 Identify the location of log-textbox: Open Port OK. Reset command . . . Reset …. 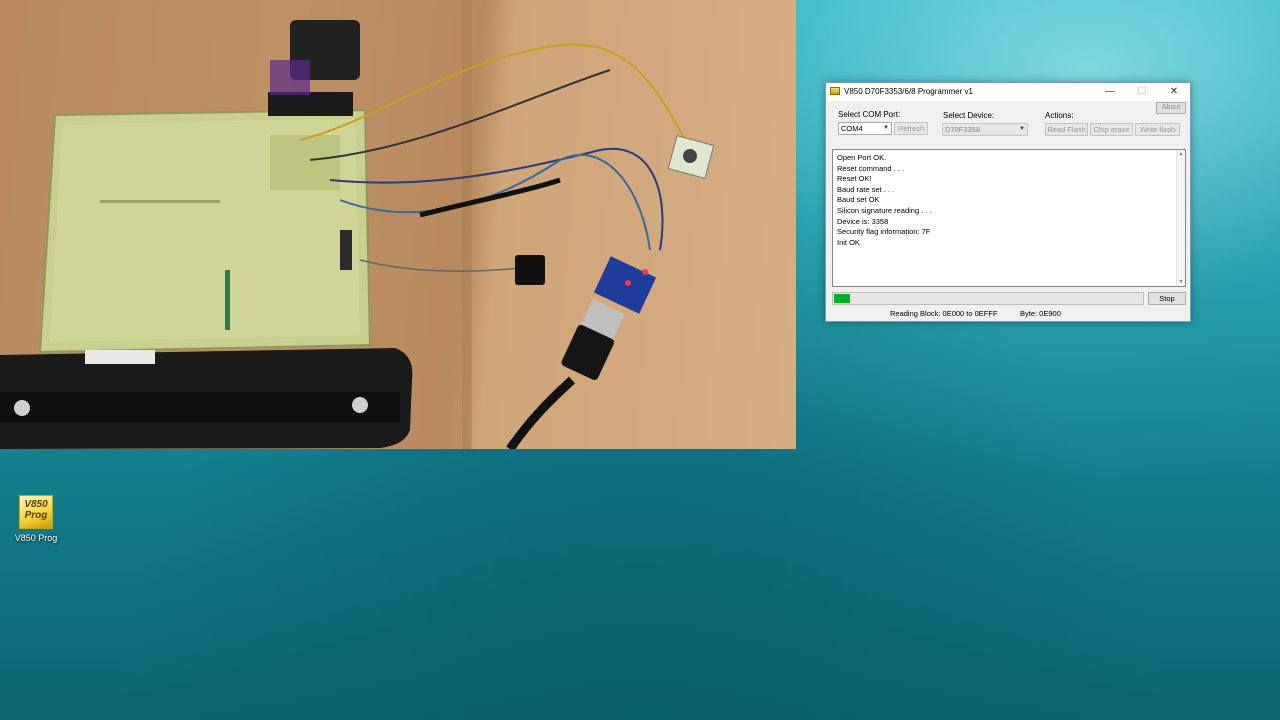
(1009, 218).